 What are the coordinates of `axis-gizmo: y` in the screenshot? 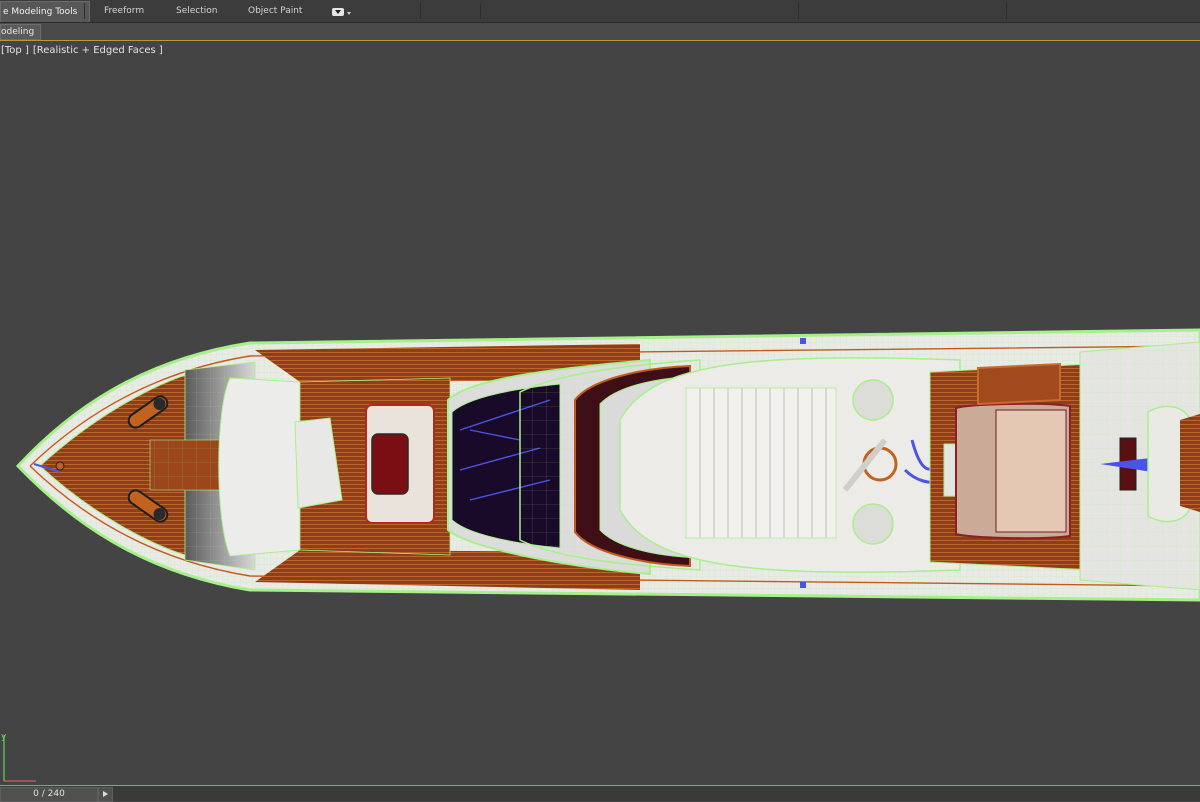 It's located at (18, 757).